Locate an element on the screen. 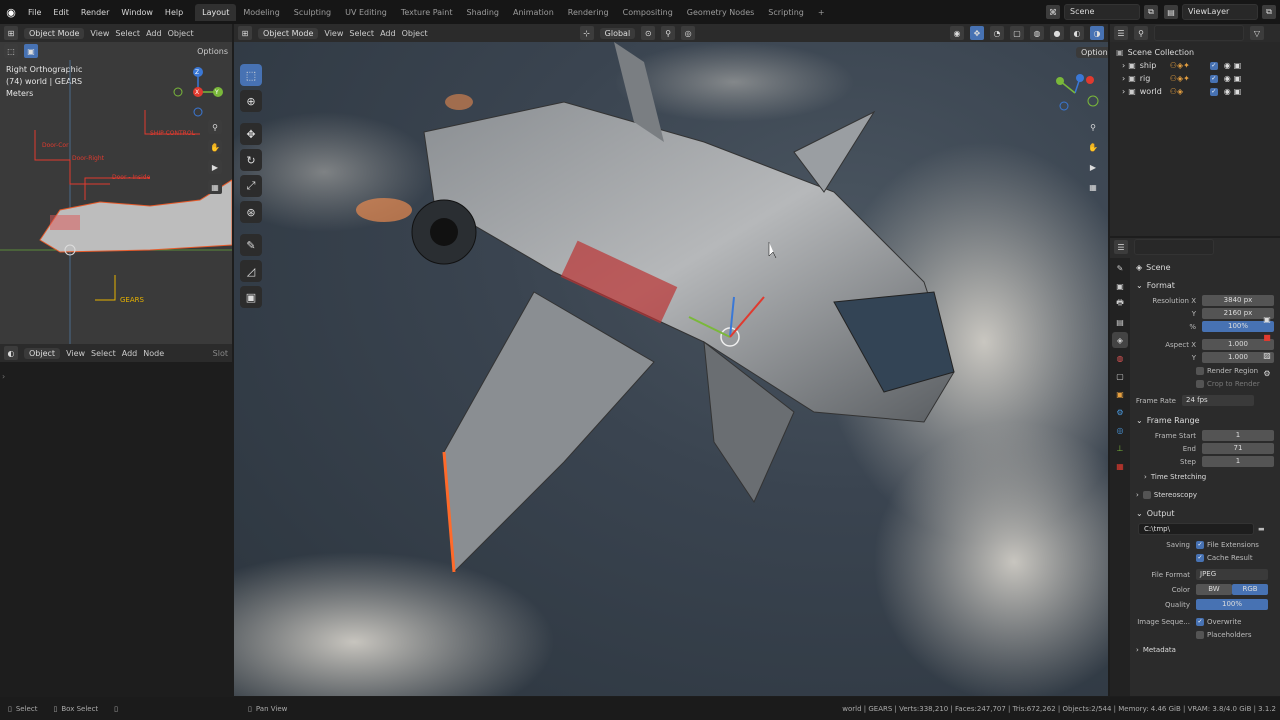 This screenshot has height=720, width=1280. scene-icon: ⌘ is located at coordinates (1053, 12).